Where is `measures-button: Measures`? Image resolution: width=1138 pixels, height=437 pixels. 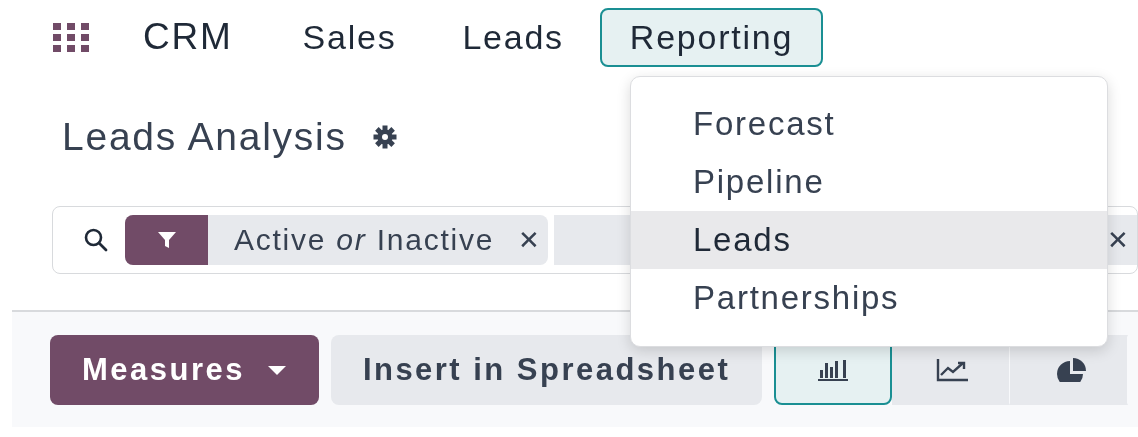 measures-button: Measures is located at coordinates (184, 369).